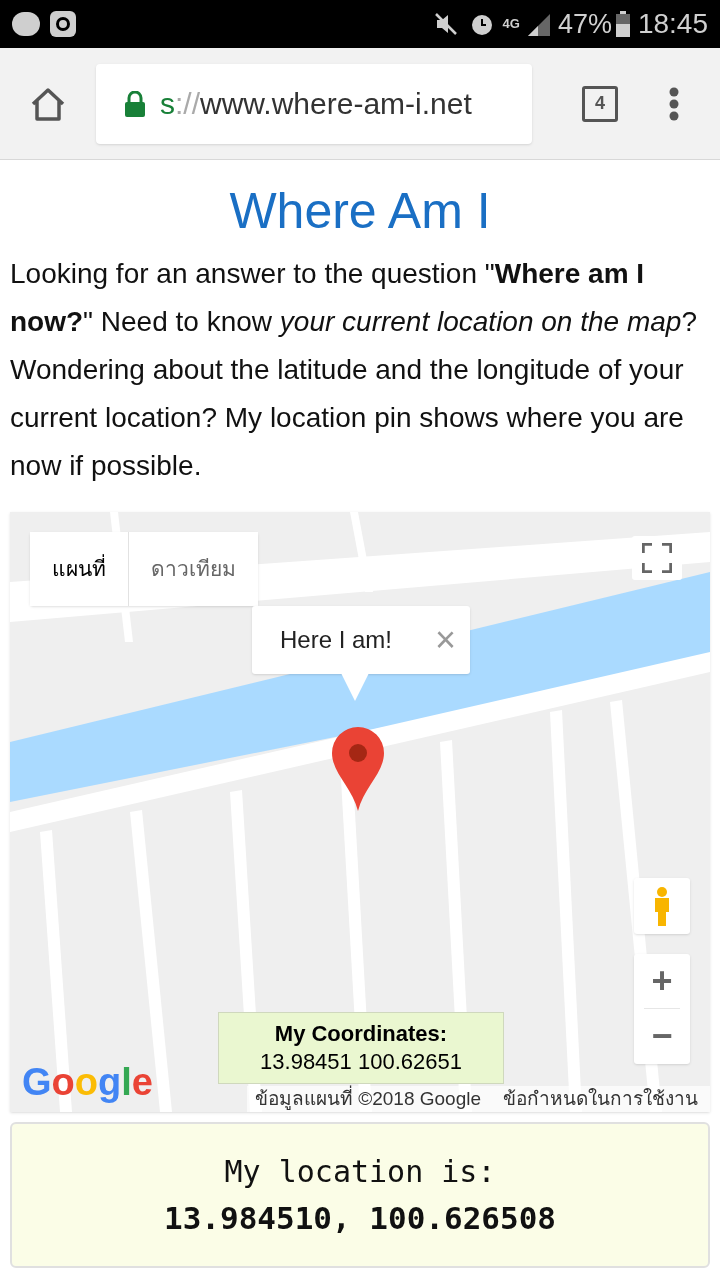 Image resolution: width=720 pixels, height=1280 pixels. Describe the element at coordinates (87, 1082) in the screenshot. I see `google-logo: Google` at that location.